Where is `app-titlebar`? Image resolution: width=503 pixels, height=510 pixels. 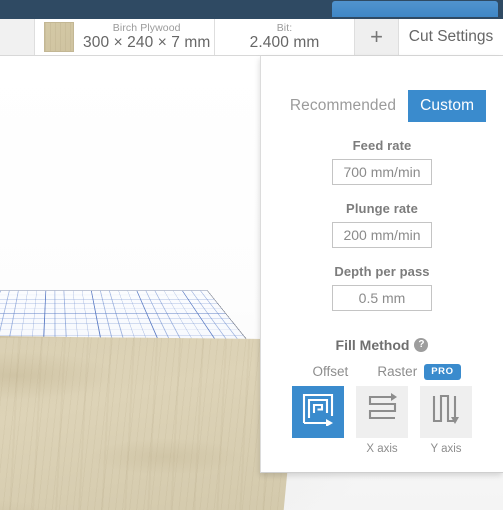
app-titlebar is located at coordinates (251, 9).